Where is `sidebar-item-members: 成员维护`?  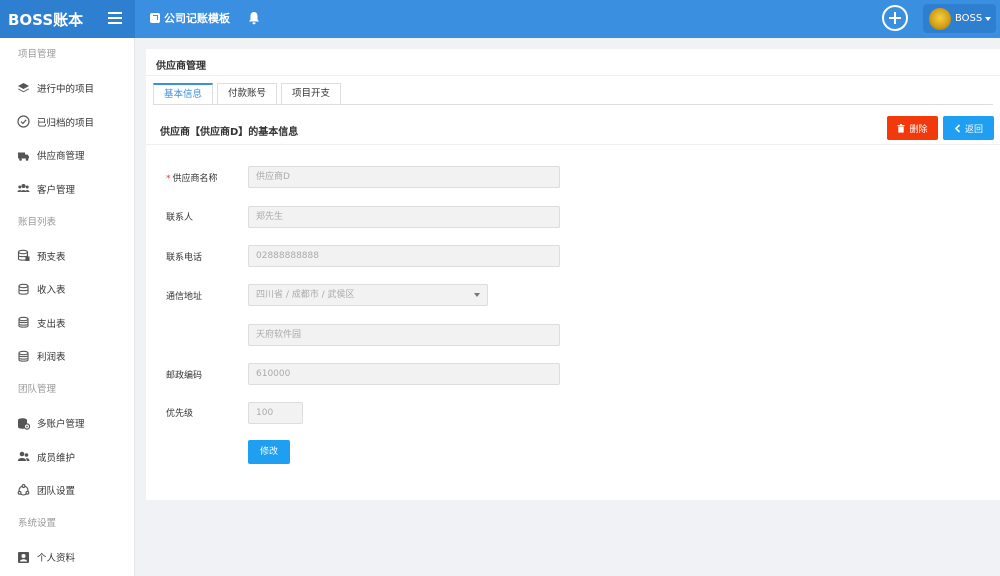
sidebar-item-members: 成员维护 is located at coordinates (67, 457).